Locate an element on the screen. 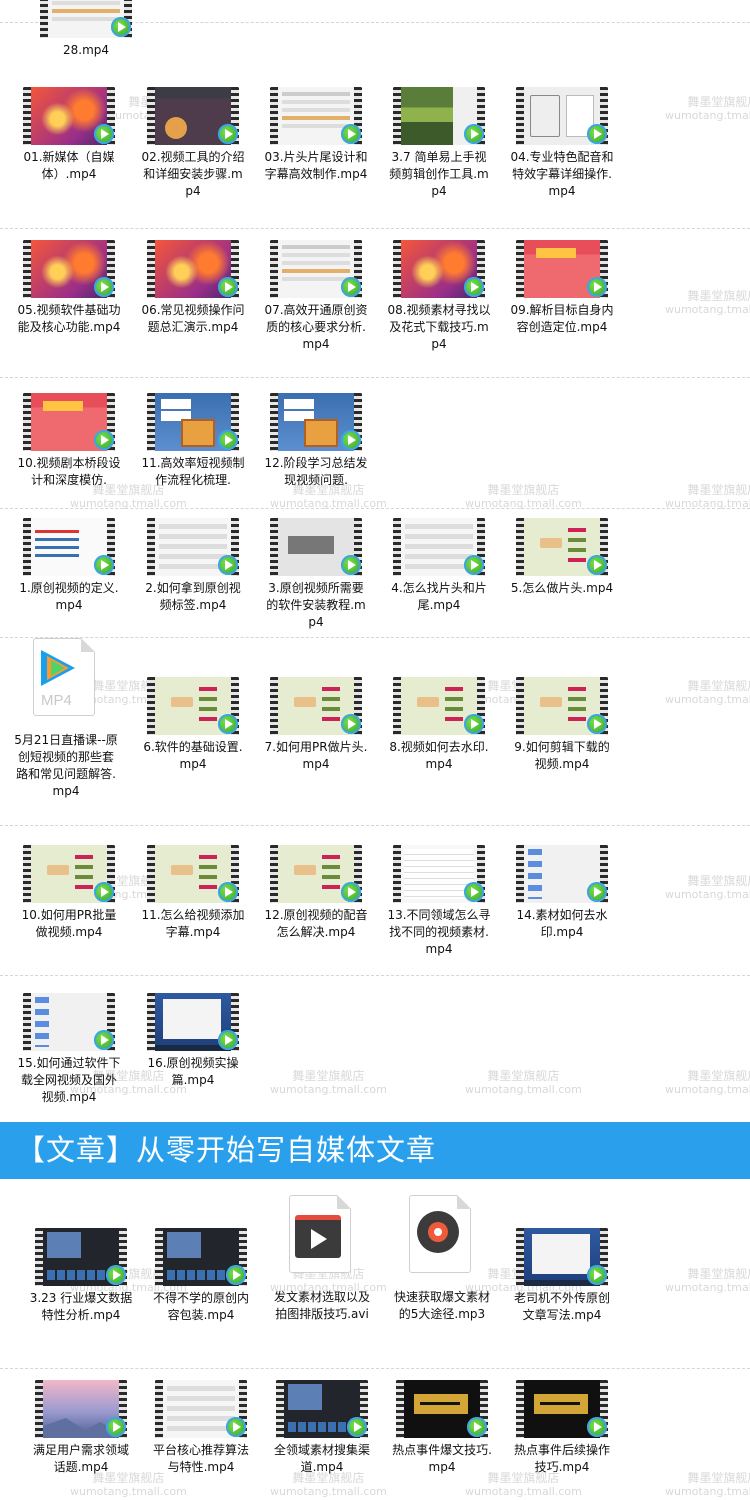 The height and width of the screenshot is (1500, 750). file-name: 11.高效率短视频制作流程化梳理. is located at coordinates (193, 471).